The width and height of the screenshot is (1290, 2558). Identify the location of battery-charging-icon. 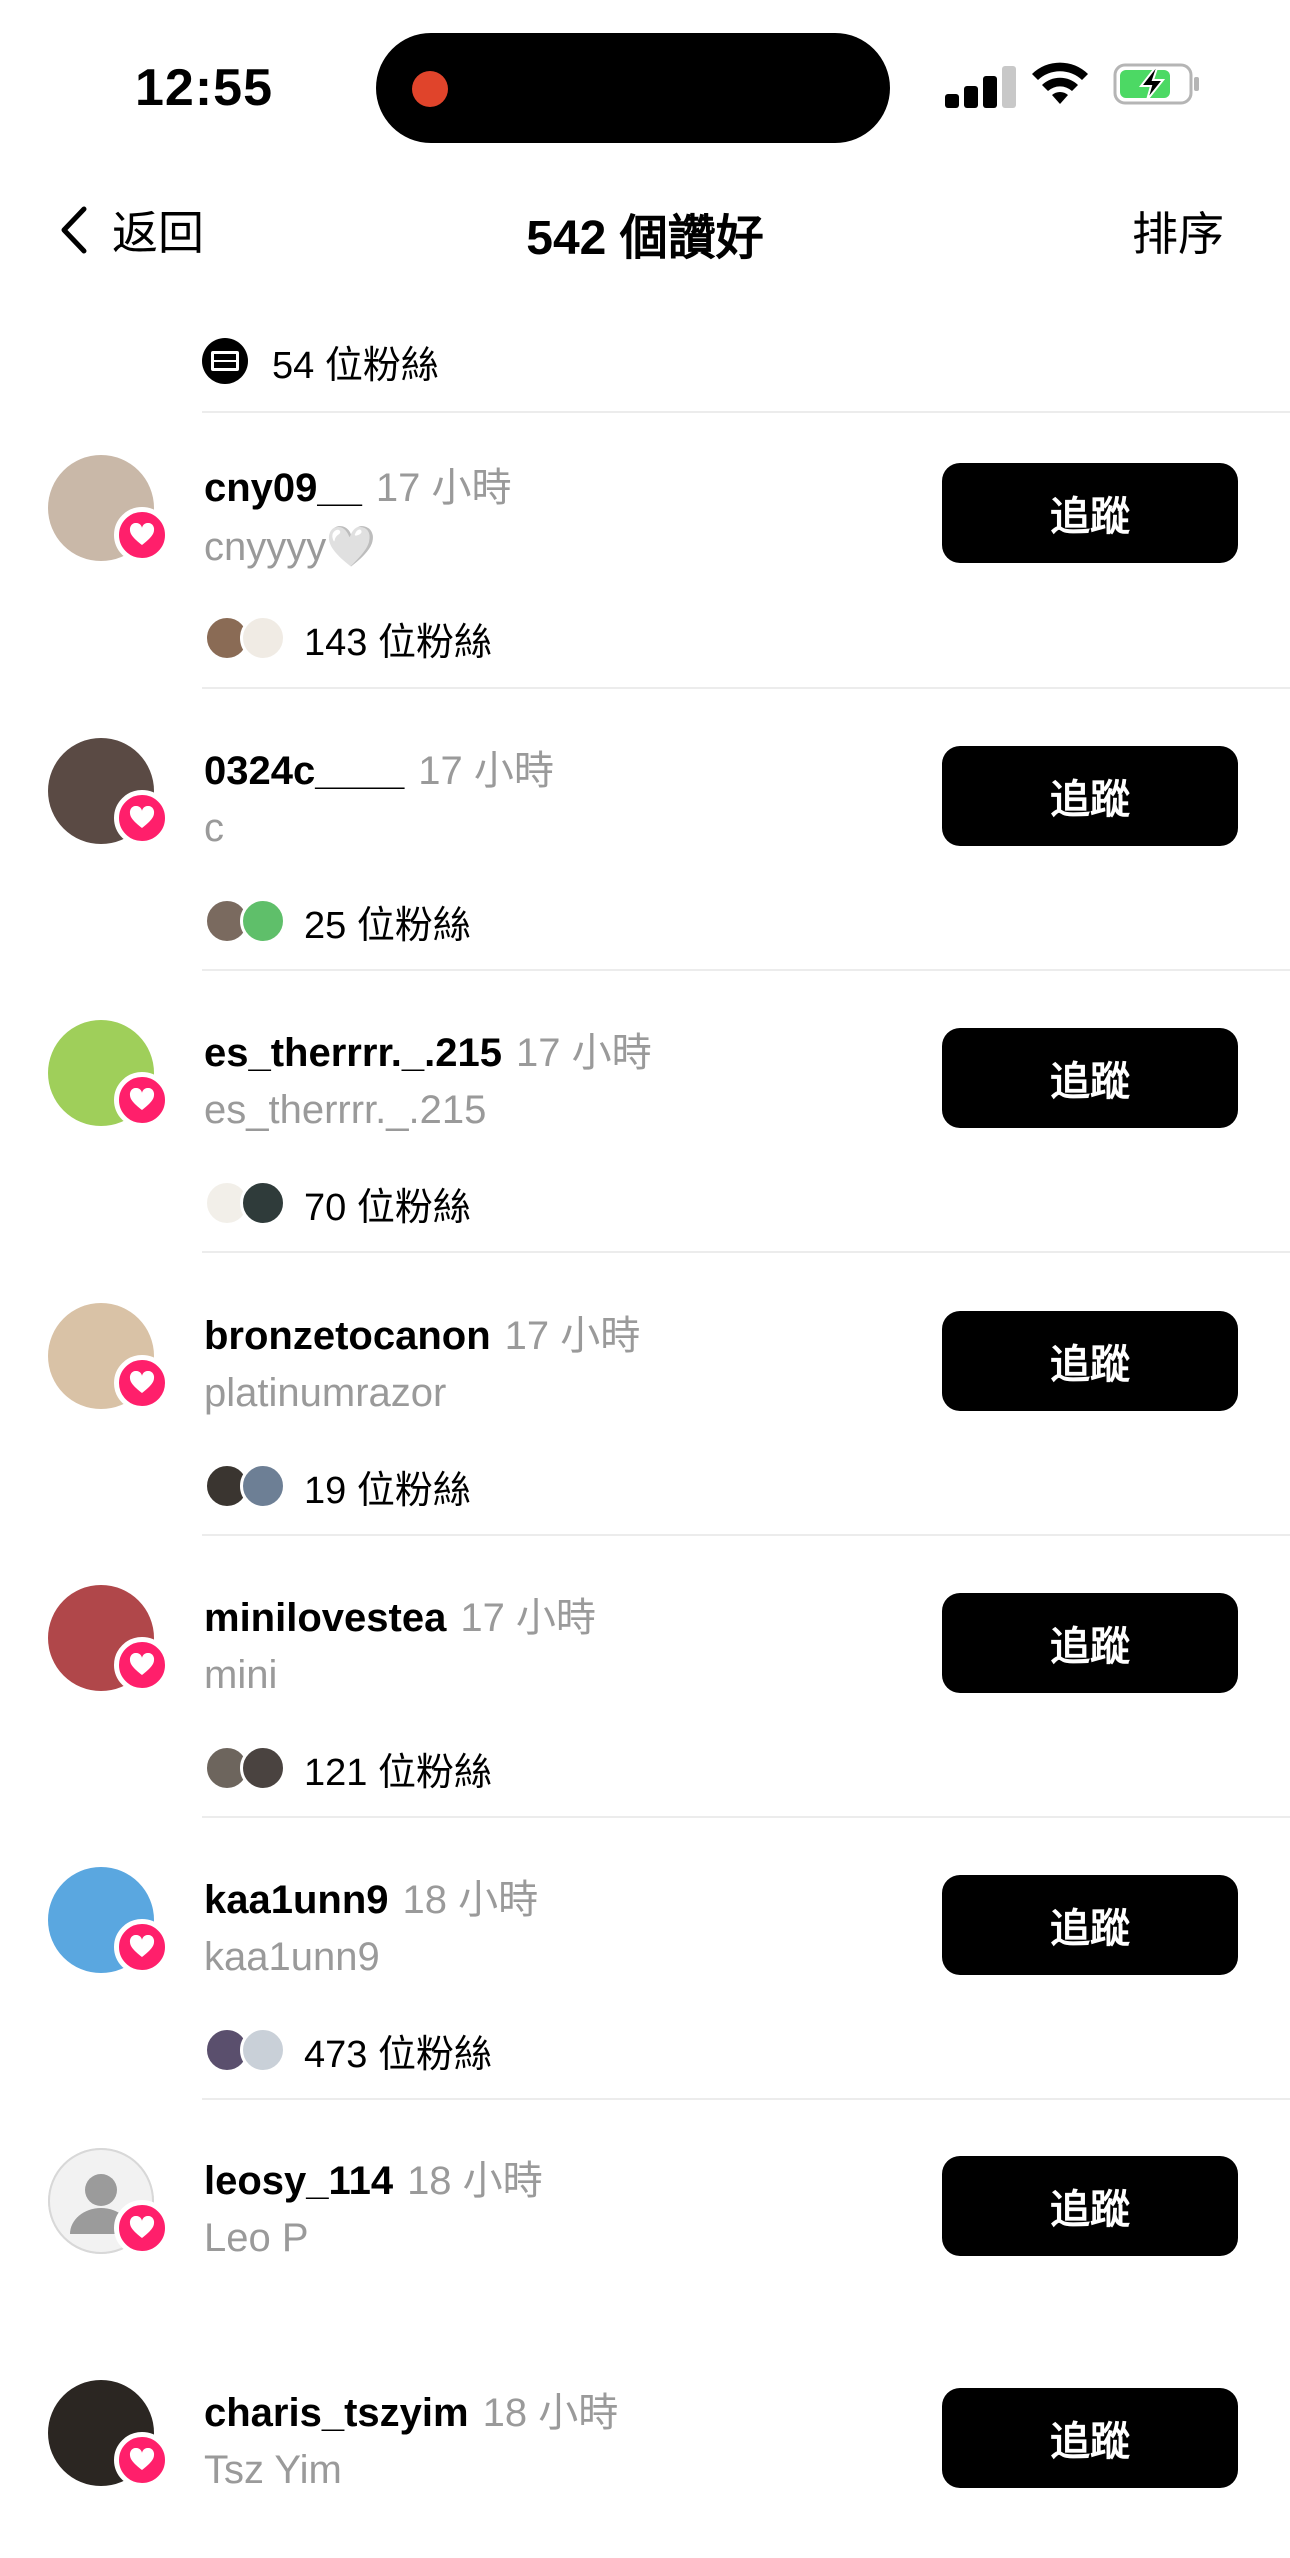
(1156, 84).